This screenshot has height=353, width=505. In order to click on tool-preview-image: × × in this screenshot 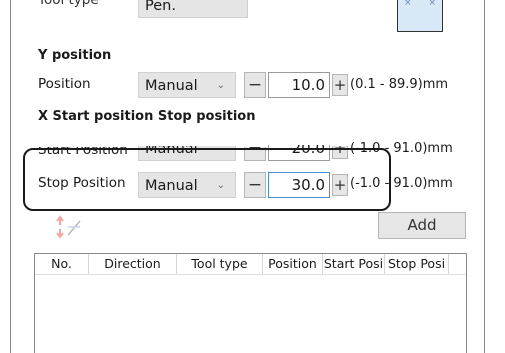, I will do `click(420, 16)`.